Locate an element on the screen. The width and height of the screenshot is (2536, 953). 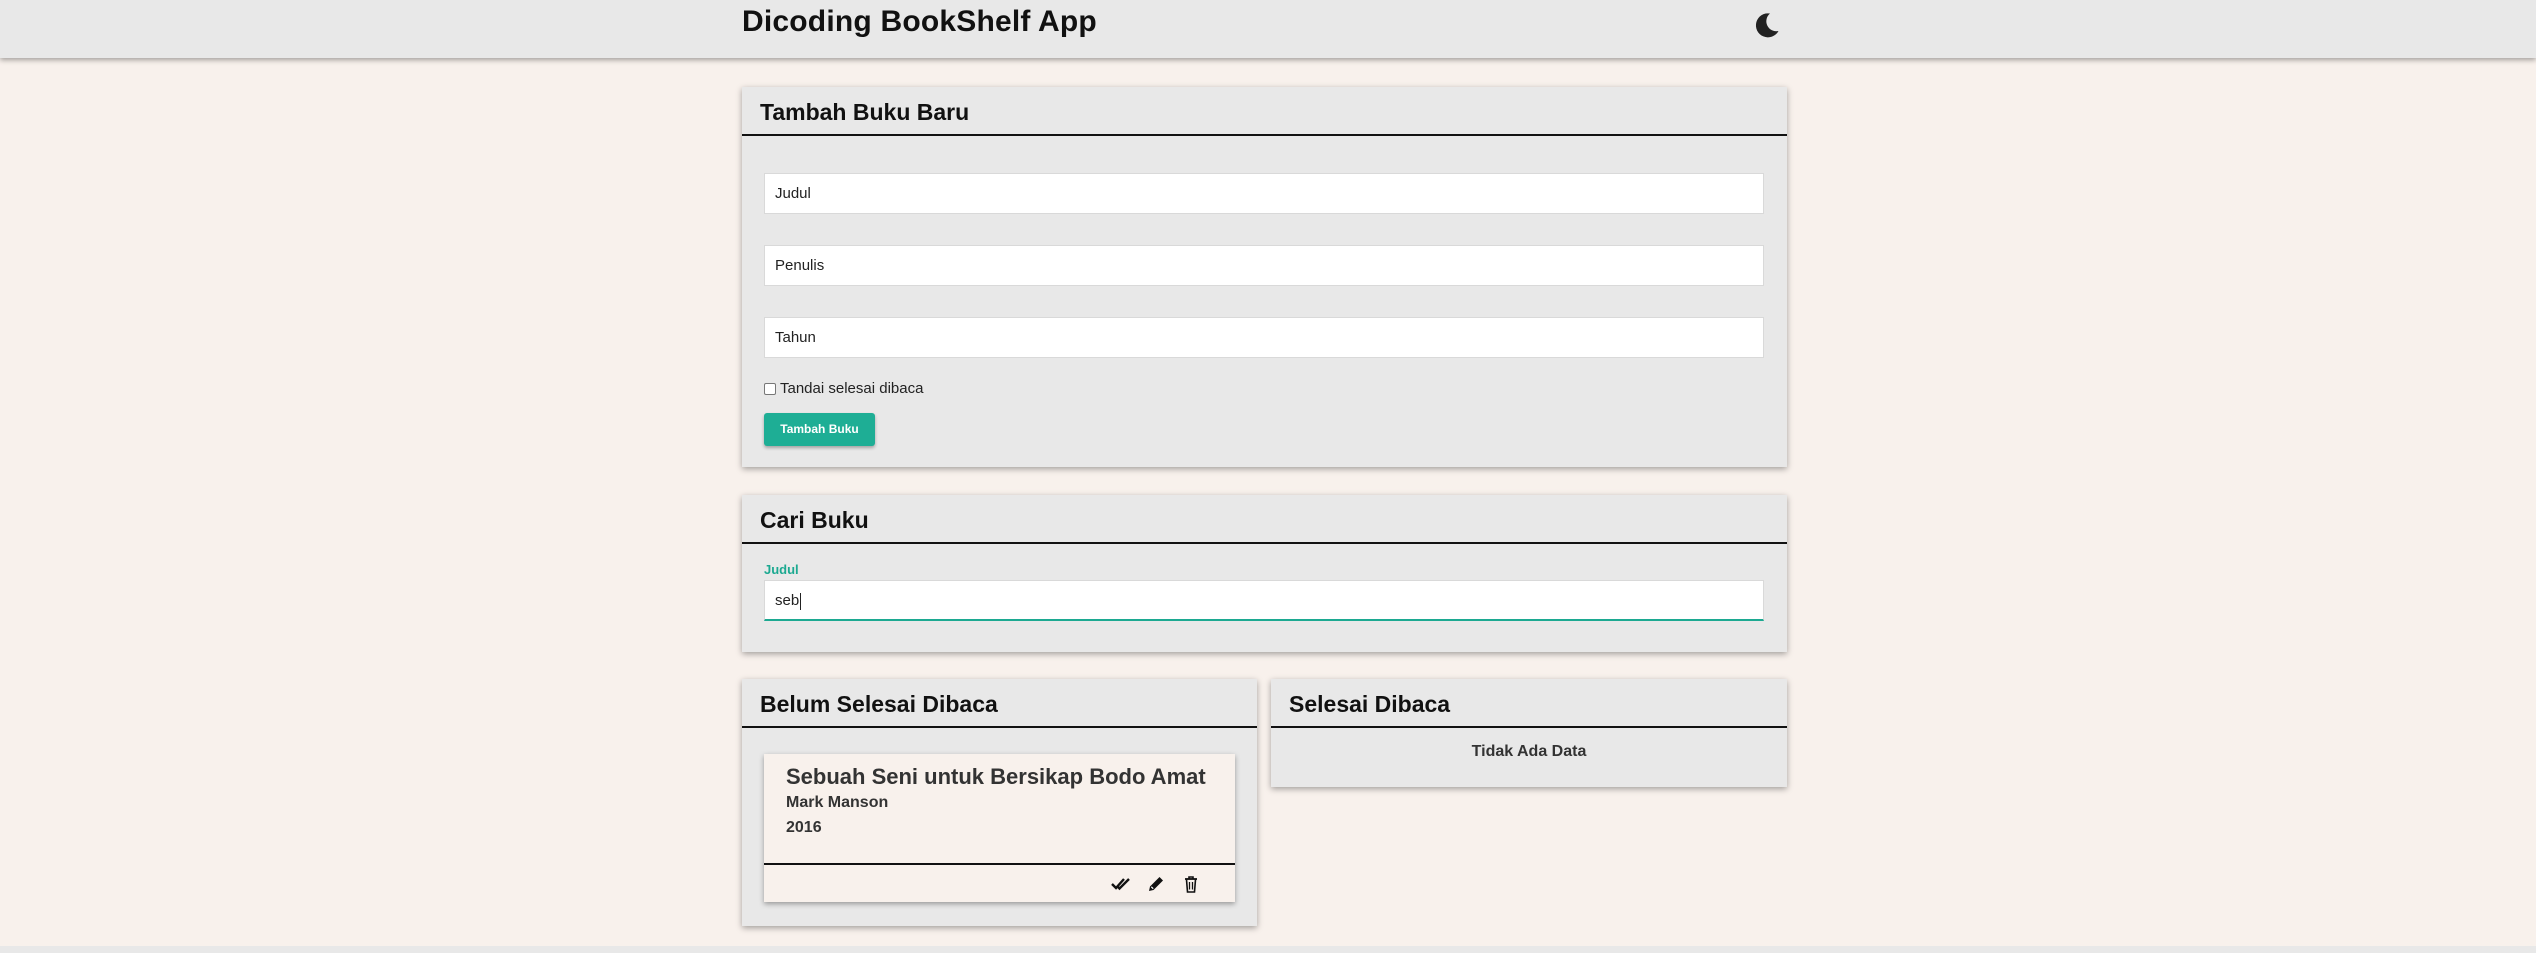
add-book-button: Tambah Buku is located at coordinates (819, 429).